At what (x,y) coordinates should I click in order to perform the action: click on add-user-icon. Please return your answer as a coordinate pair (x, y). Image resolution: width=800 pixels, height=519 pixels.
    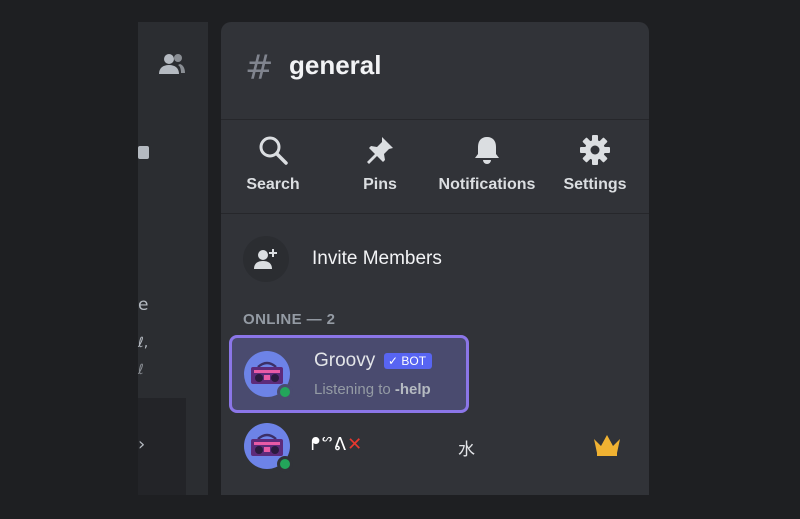
    Looking at the image, I should click on (265, 259).